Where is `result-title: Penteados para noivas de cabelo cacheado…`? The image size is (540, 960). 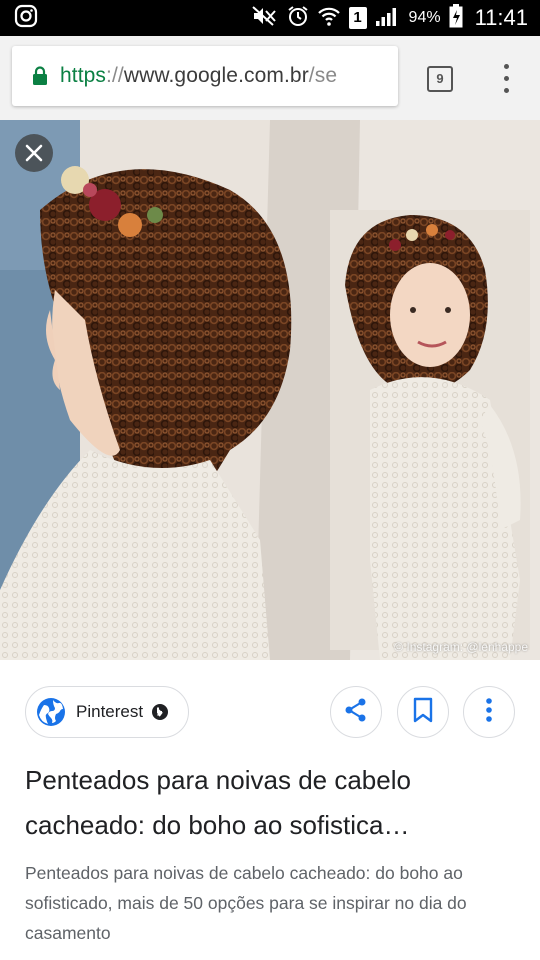 result-title: Penteados para noivas de cabelo cacheado… is located at coordinates (275, 803).